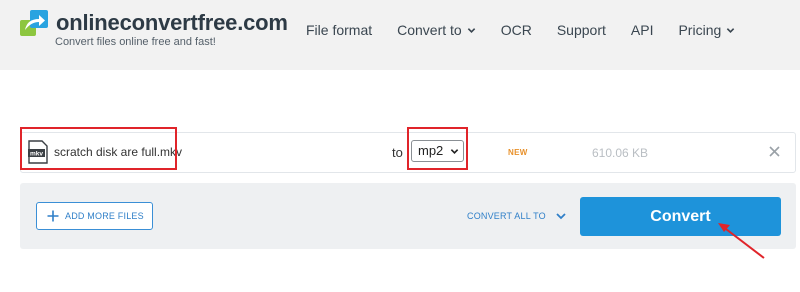 The image size is (800, 292). I want to click on nav-support: Support, so click(581, 30).